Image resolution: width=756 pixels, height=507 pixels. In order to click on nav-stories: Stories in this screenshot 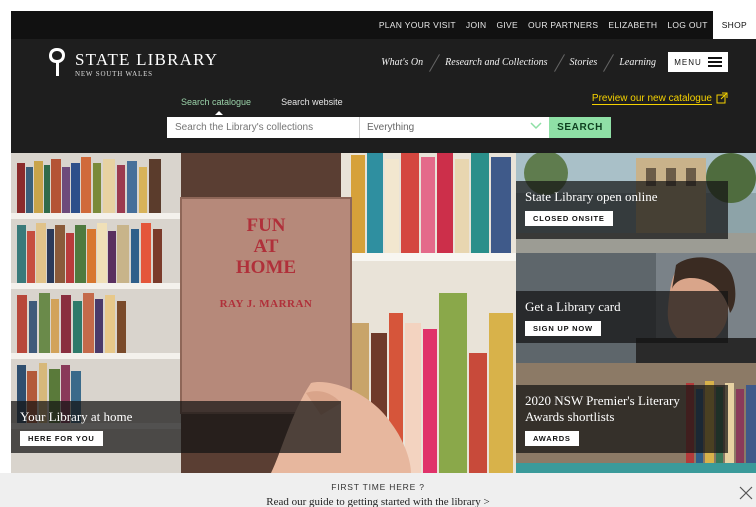, I will do `click(584, 62)`.